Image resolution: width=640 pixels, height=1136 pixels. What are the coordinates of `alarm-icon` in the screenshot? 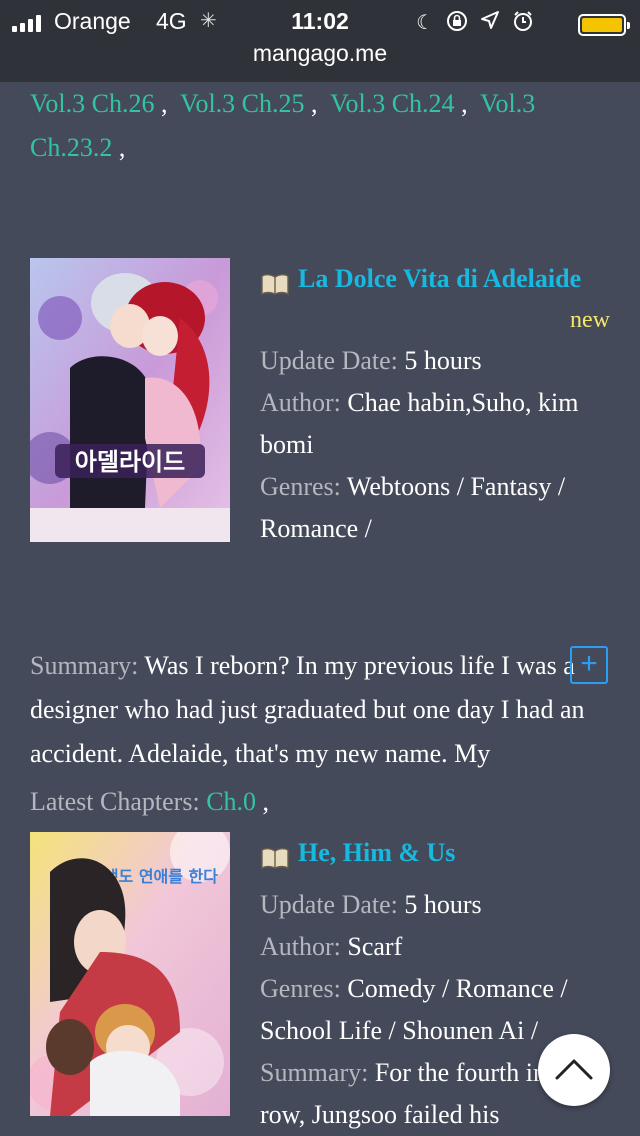 It's located at (523, 24).